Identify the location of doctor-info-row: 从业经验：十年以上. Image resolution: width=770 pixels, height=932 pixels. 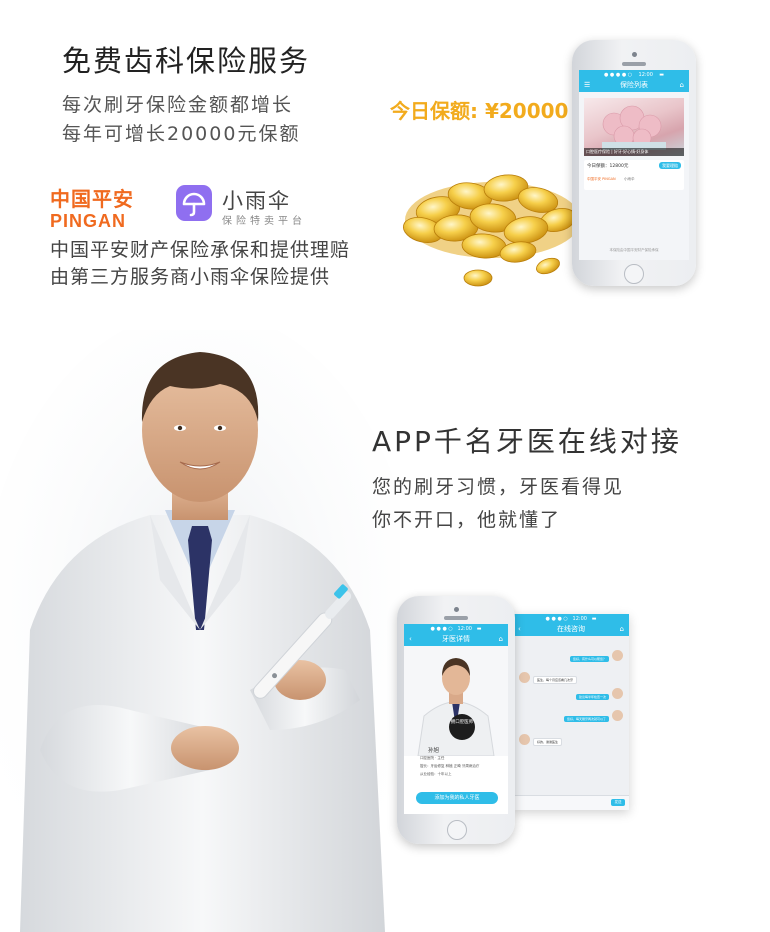
(436, 774).